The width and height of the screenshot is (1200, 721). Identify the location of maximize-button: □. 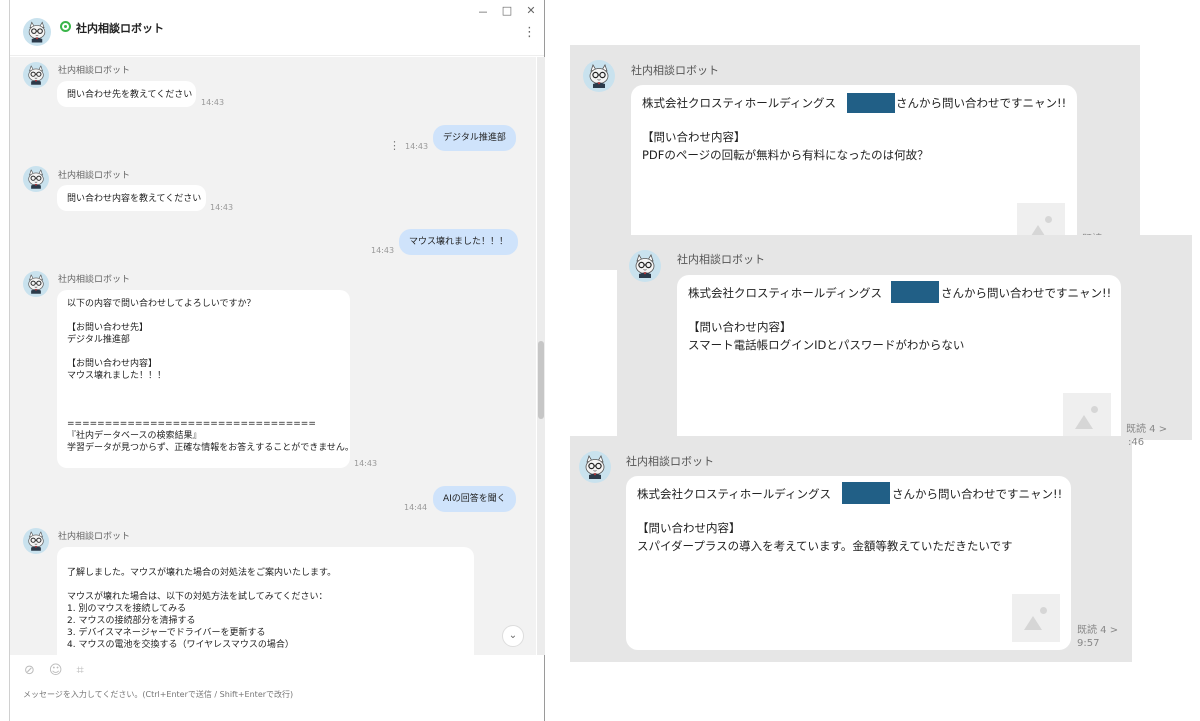
(507, 12).